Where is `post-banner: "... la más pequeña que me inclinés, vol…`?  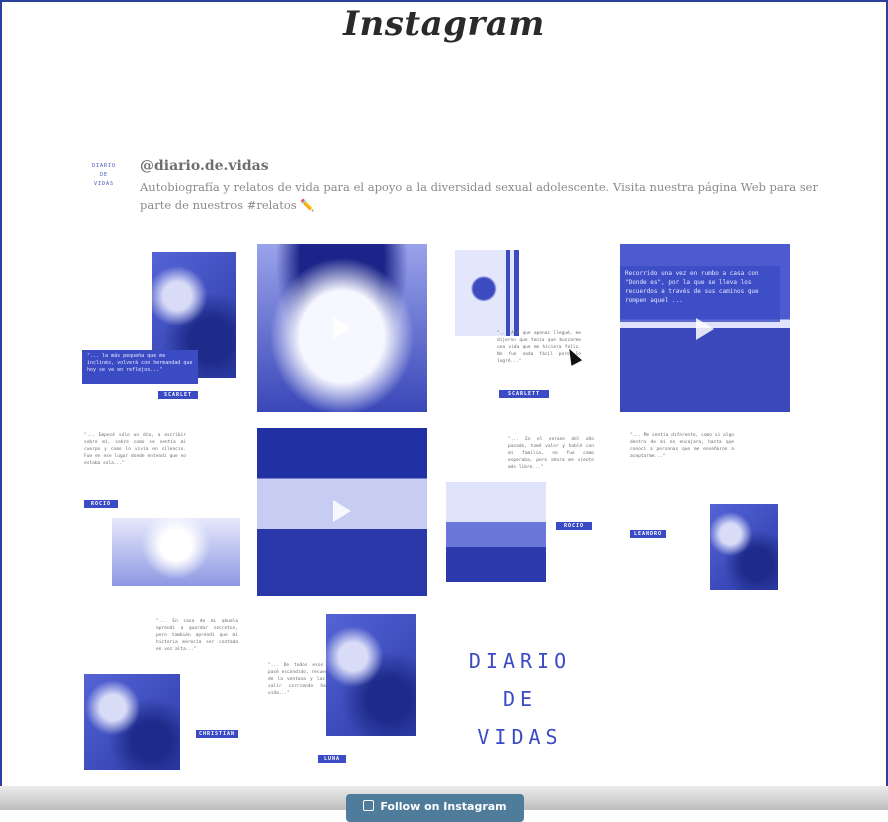
post-banner: "... la más pequeña que me inclinés, vol… is located at coordinates (140, 367).